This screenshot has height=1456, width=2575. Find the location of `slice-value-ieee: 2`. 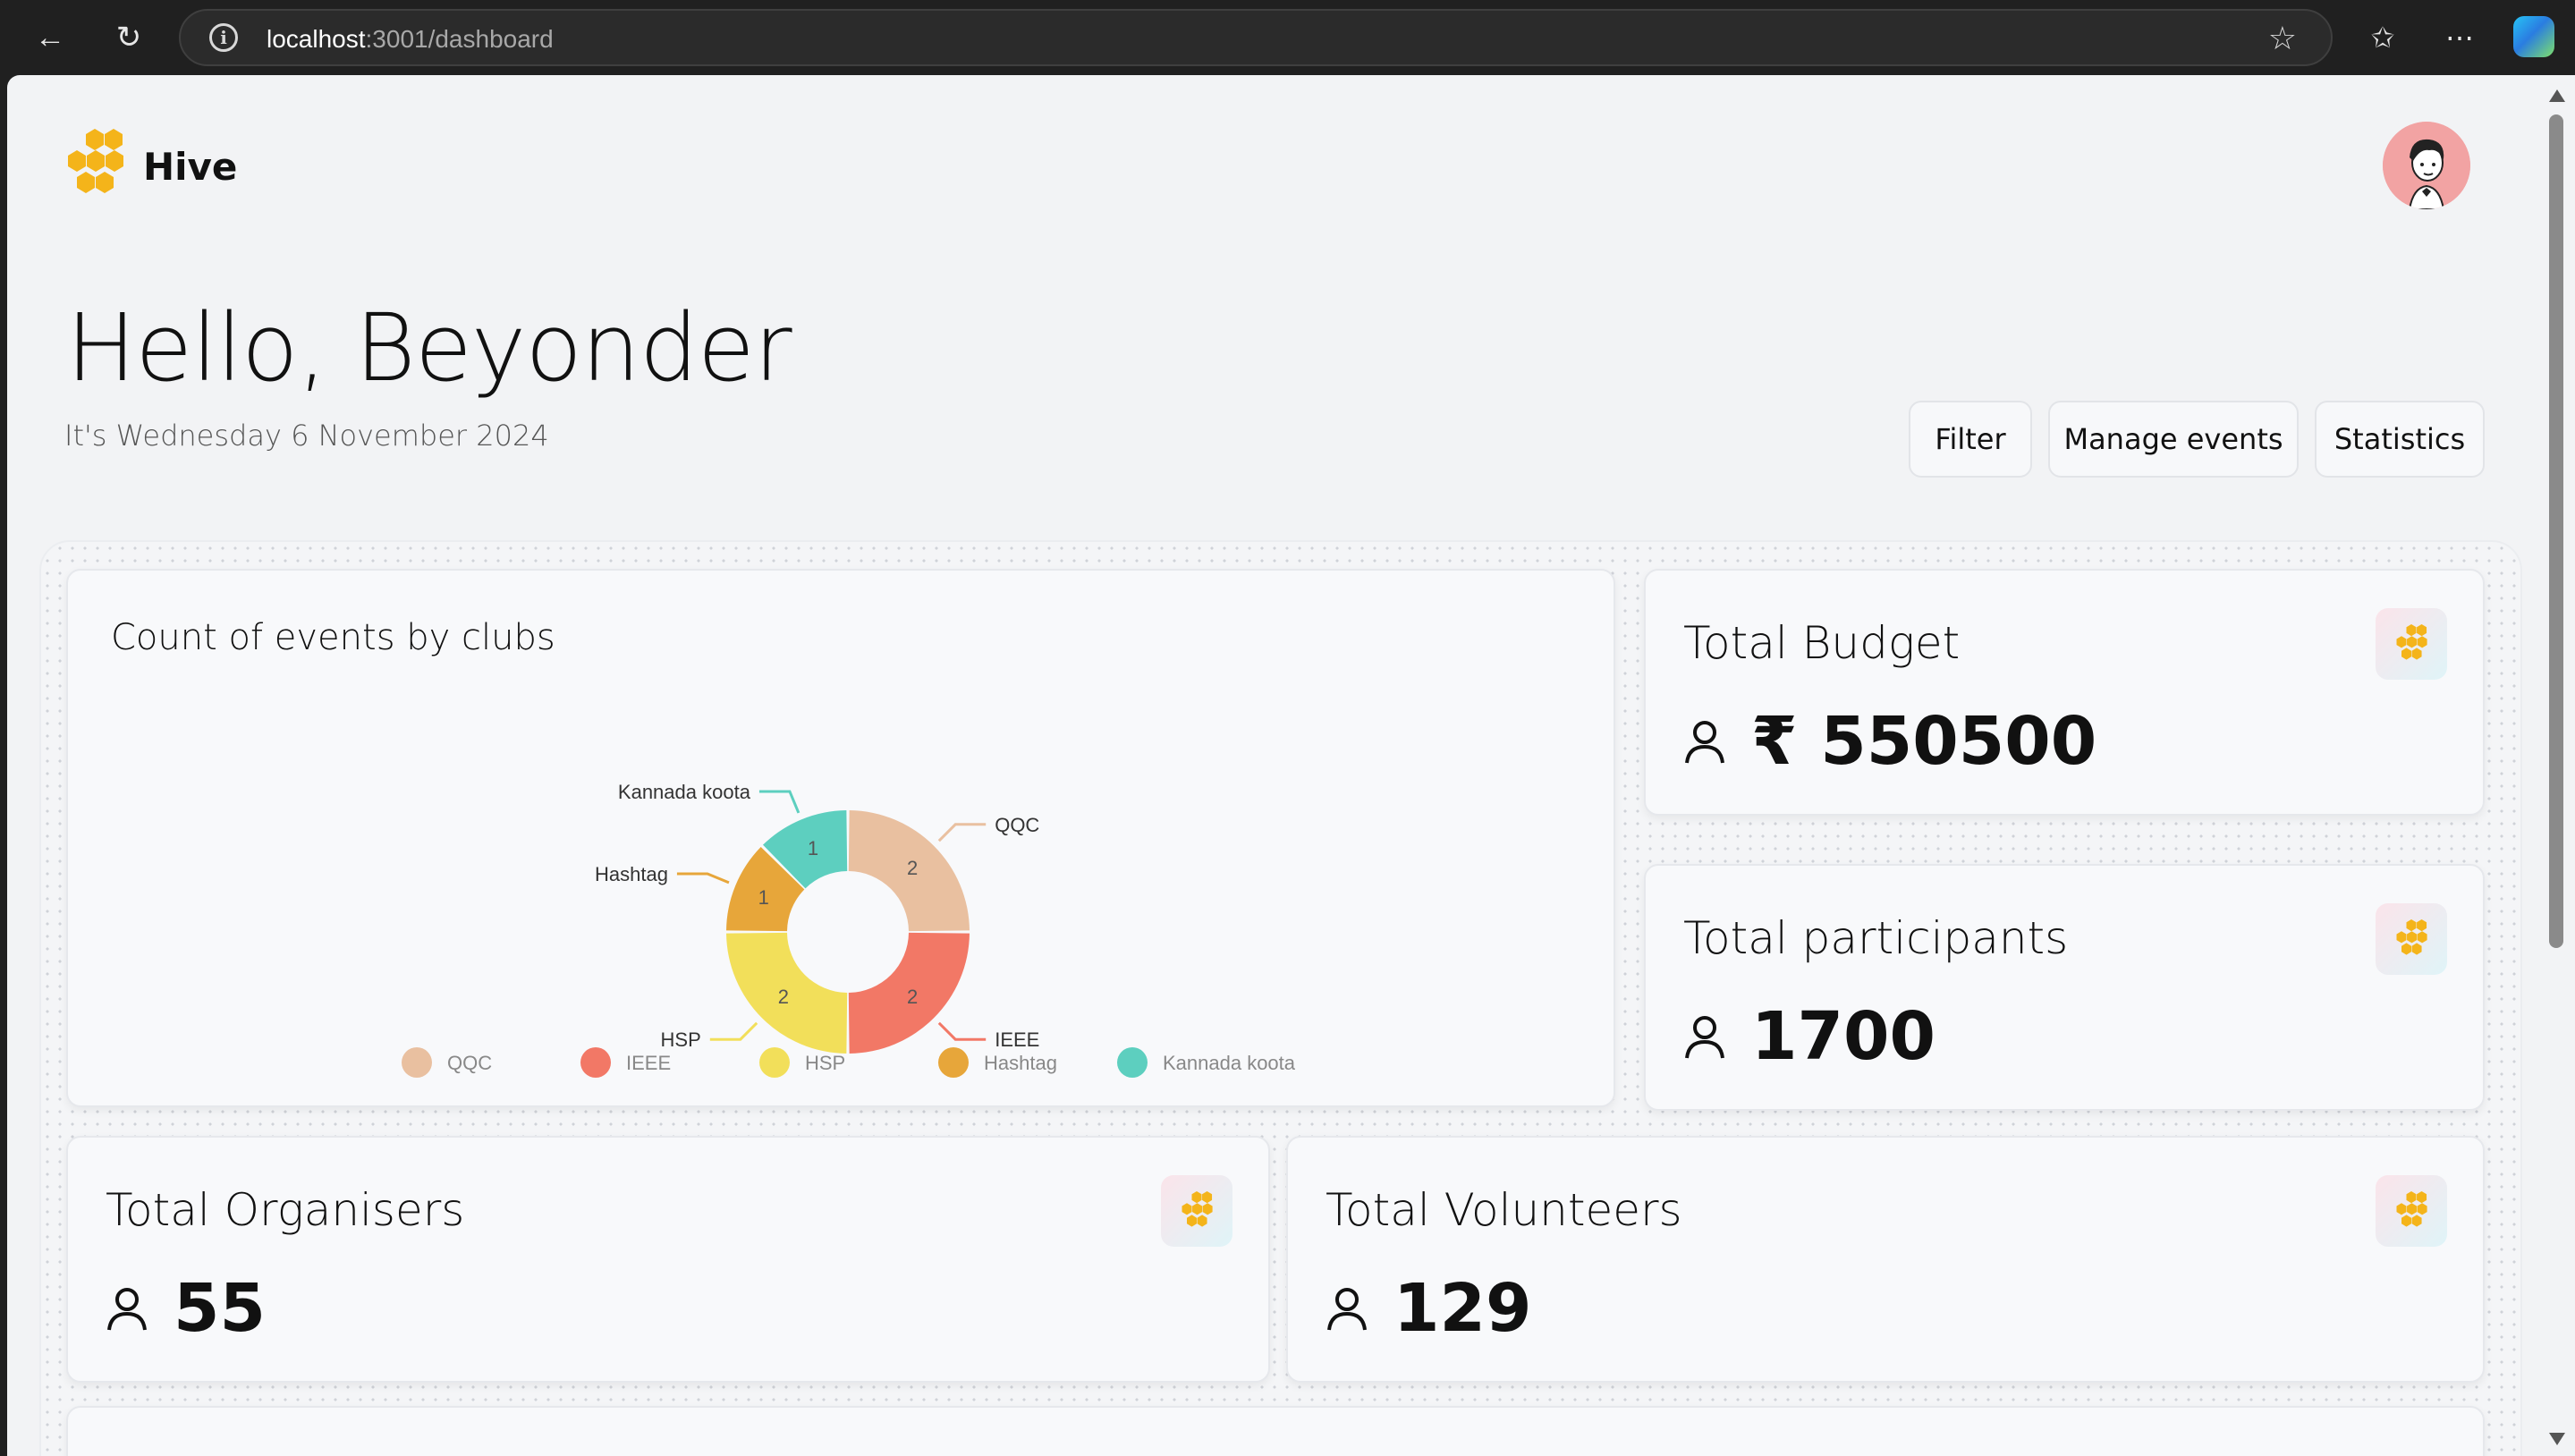

slice-value-ieee: 2 is located at coordinates (913, 997).